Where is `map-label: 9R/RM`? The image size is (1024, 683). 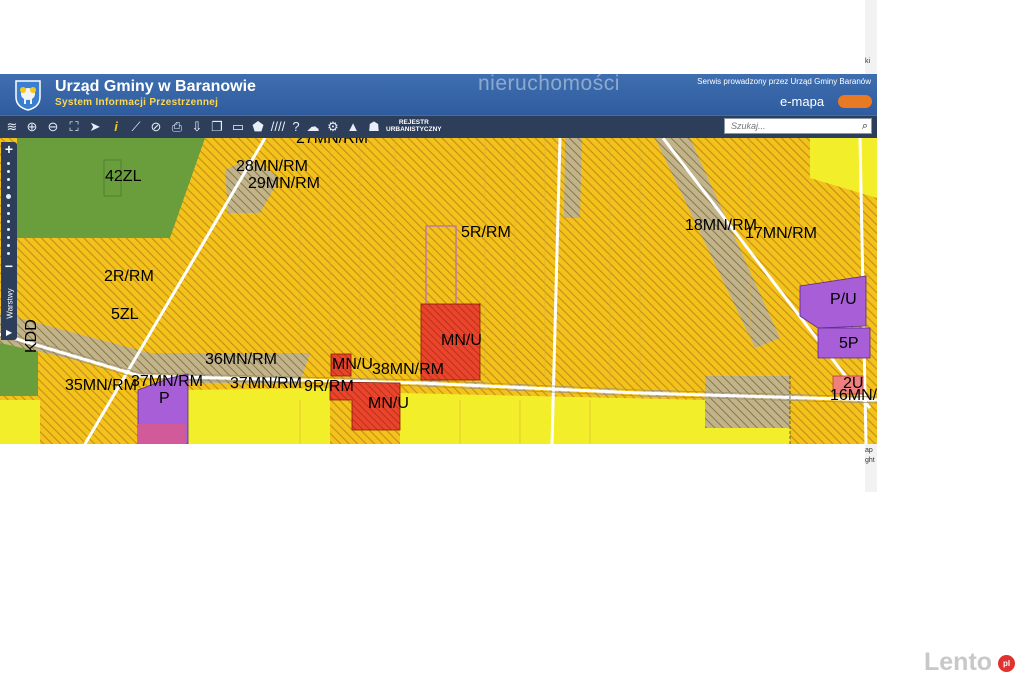 map-label: 9R/RM is located at coordinates (329, 386).